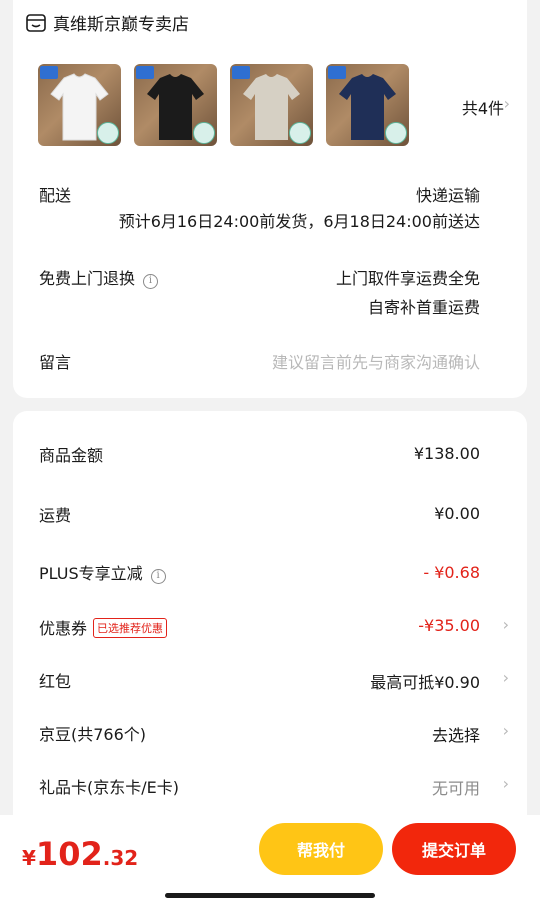  What do you see at coordinates (425, 681) in the screenshot?
I see `redpacket-value: 最高可抵¥0.90` at bounding box center [425, 681].